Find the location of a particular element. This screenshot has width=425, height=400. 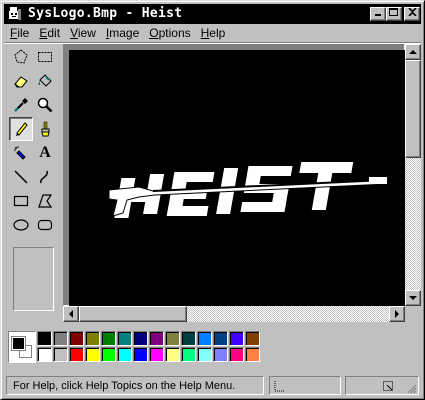

rectangle-icon is located at coordinates (21, 201).